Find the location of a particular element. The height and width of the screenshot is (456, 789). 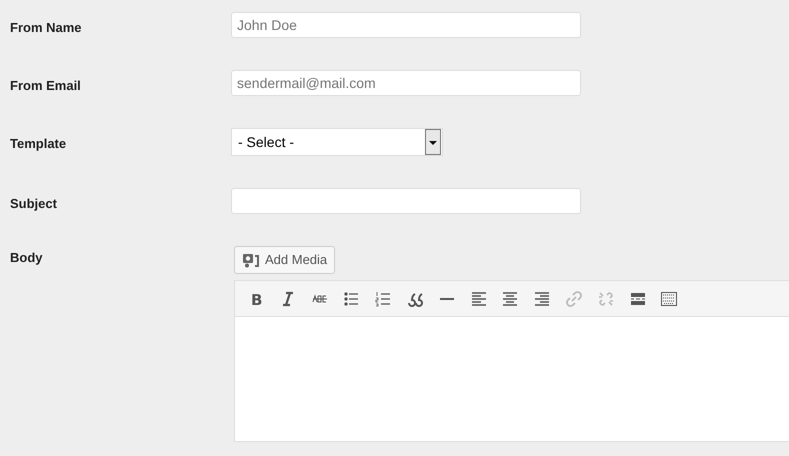

field-label: Body is located at coordinates (27, 258).